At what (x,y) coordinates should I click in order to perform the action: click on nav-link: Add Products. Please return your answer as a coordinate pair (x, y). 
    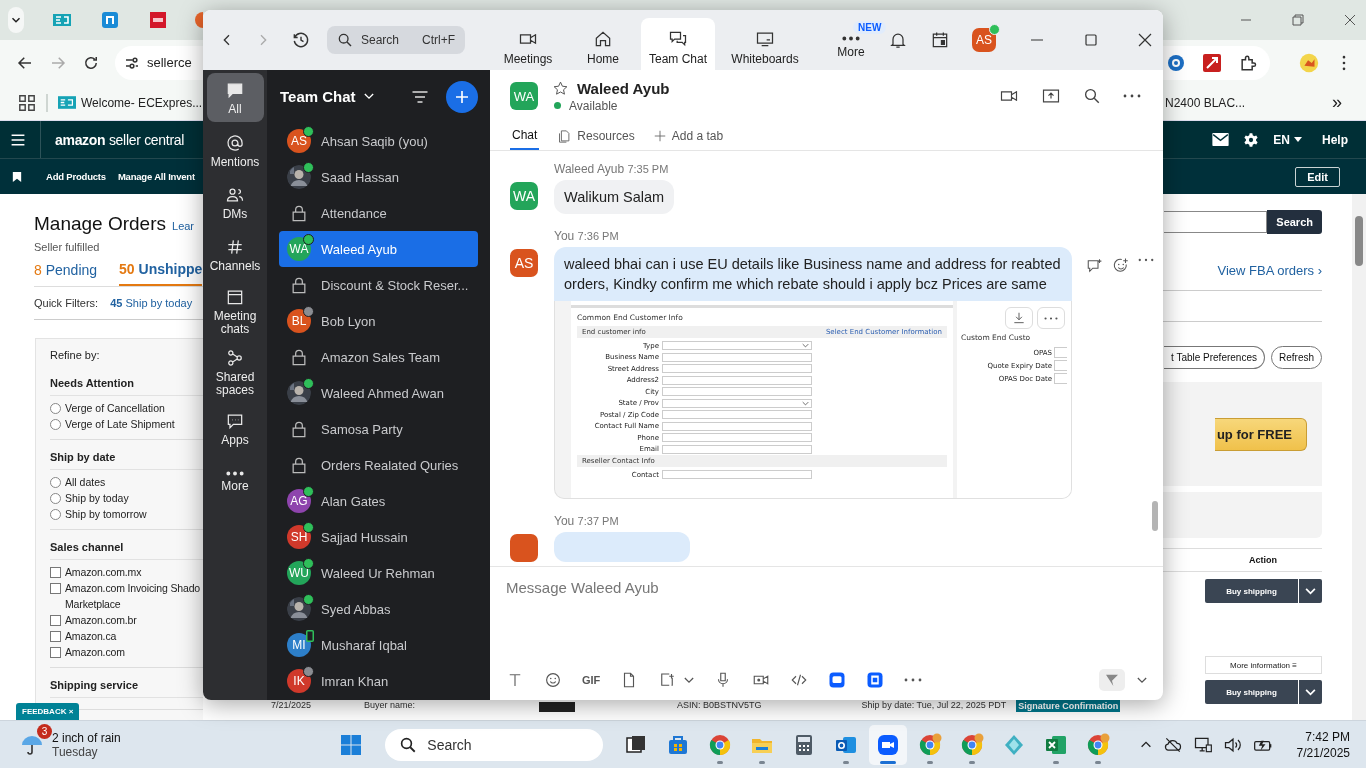
    Looking at the image, I should click on (76, 176).